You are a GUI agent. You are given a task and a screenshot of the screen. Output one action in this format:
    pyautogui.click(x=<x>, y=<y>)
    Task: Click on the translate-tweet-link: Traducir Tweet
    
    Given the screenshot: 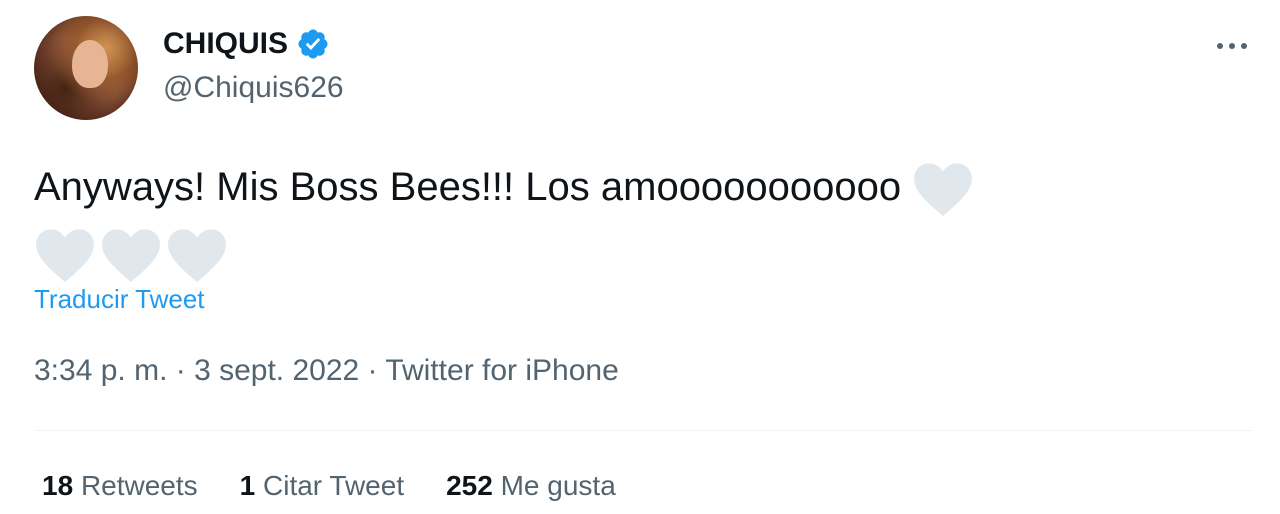 What is the action you would take?
    pyautogui.click(x=119, y=299)
    